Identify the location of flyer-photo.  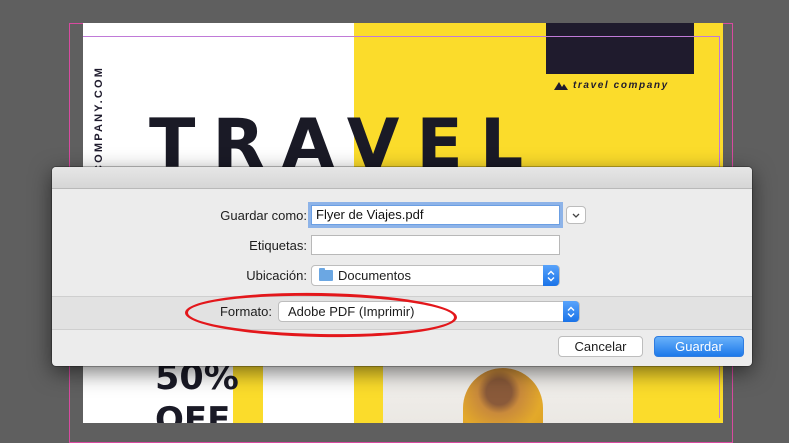
(508, 390).